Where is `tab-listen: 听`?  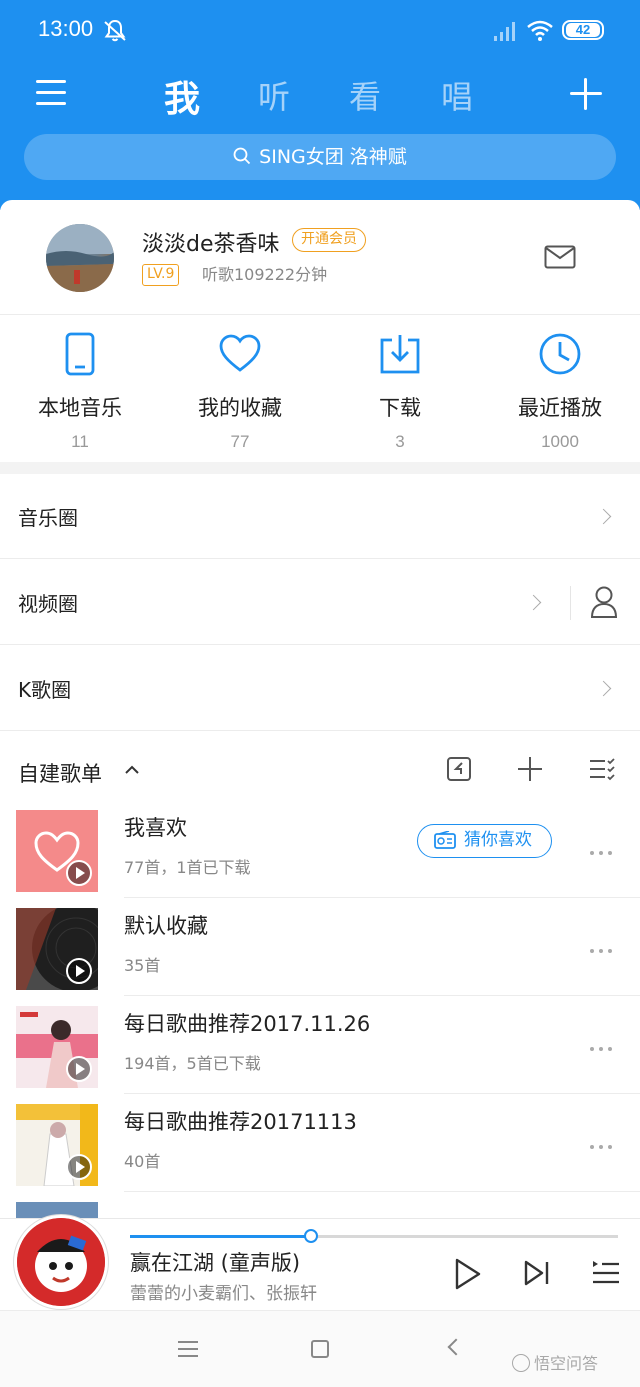 tab-listen: 听 is located at coordinates (274, 95).